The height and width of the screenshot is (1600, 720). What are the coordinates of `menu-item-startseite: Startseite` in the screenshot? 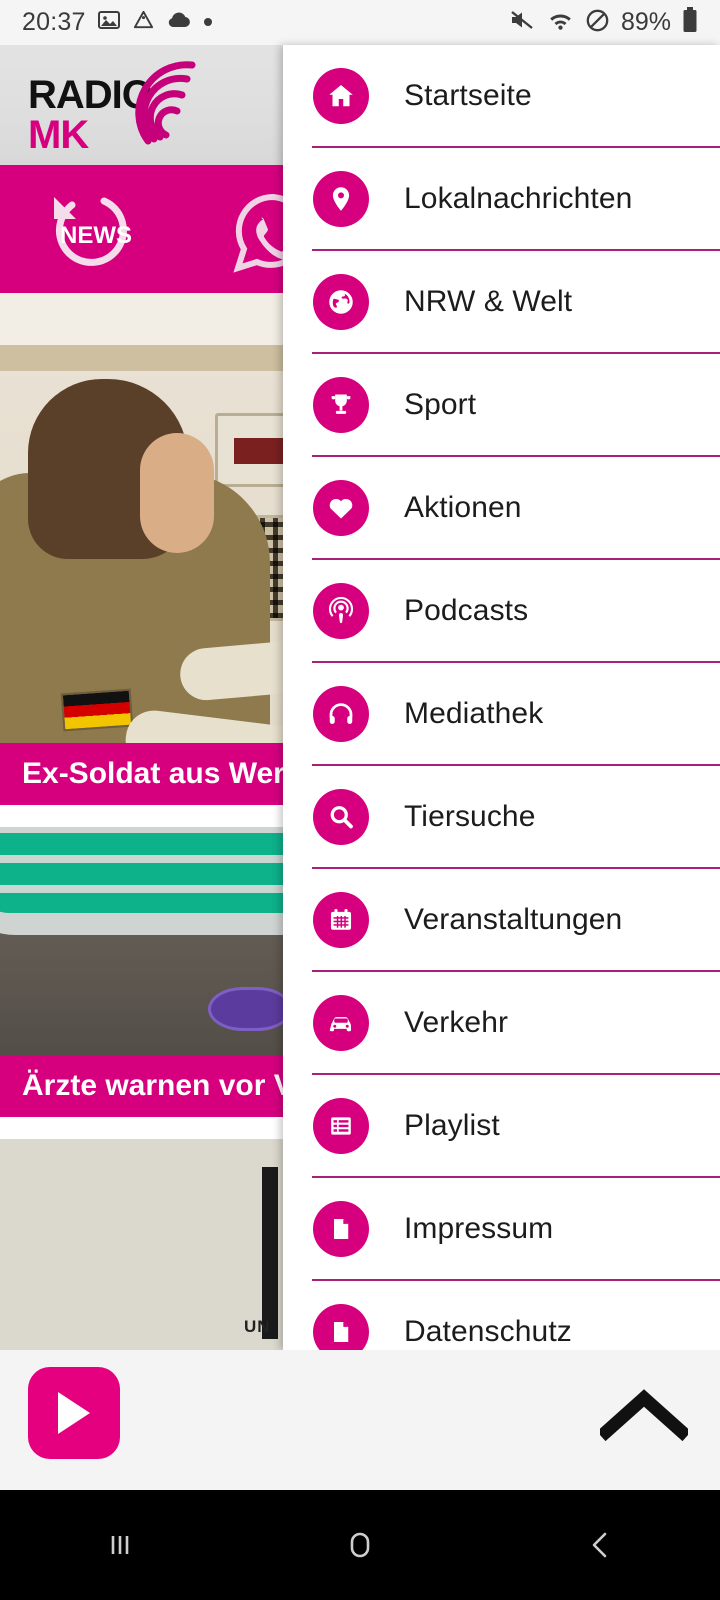 It's located at (501, 95).